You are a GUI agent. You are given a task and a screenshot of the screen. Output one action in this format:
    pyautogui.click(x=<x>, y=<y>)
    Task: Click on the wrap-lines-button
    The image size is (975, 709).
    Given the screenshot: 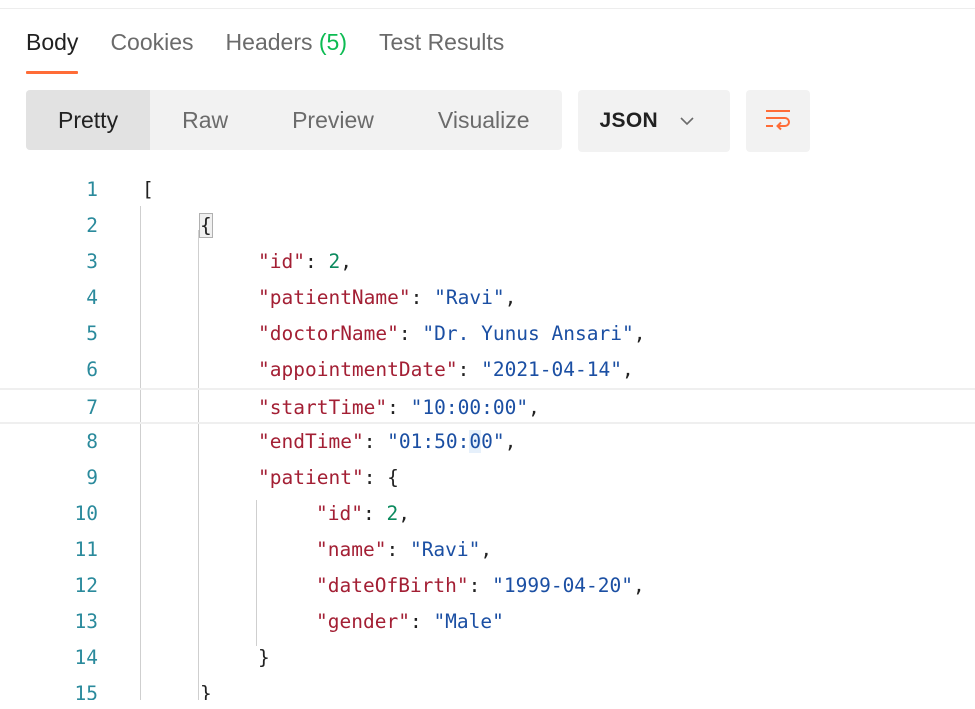 What is the action you would take?
    pyautogui.click(x=777, y=121)
    